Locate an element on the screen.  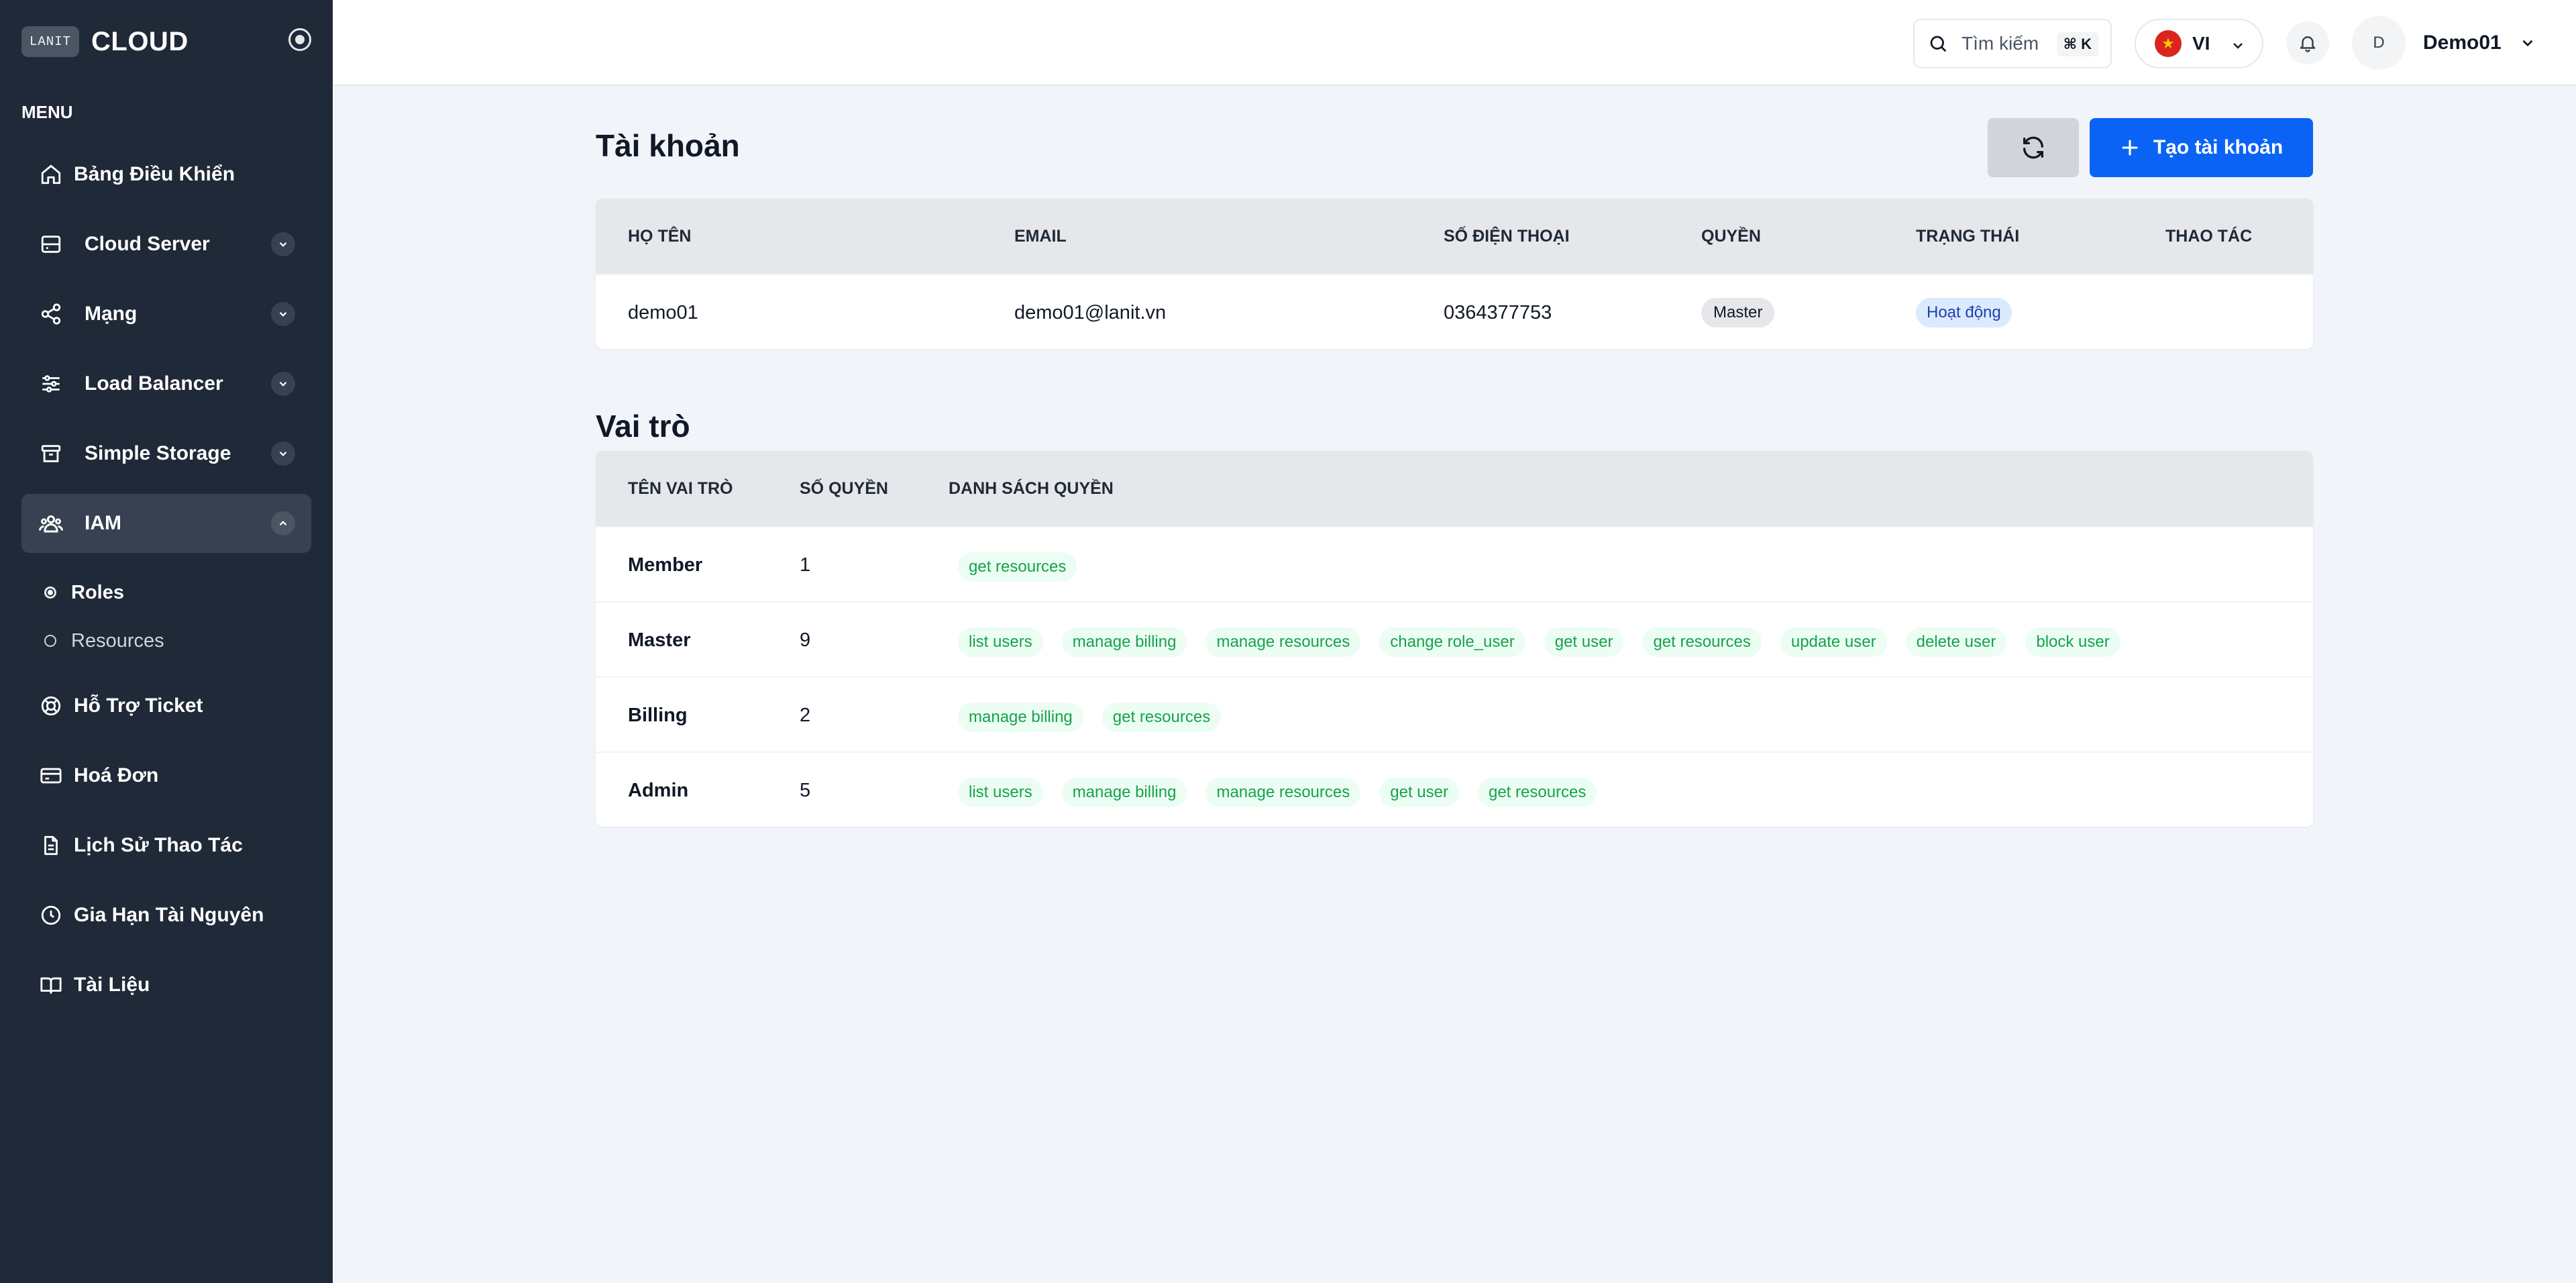
sidebar-item-label: Hỗ Trợ Ticket is located at coordinates (138, 706).